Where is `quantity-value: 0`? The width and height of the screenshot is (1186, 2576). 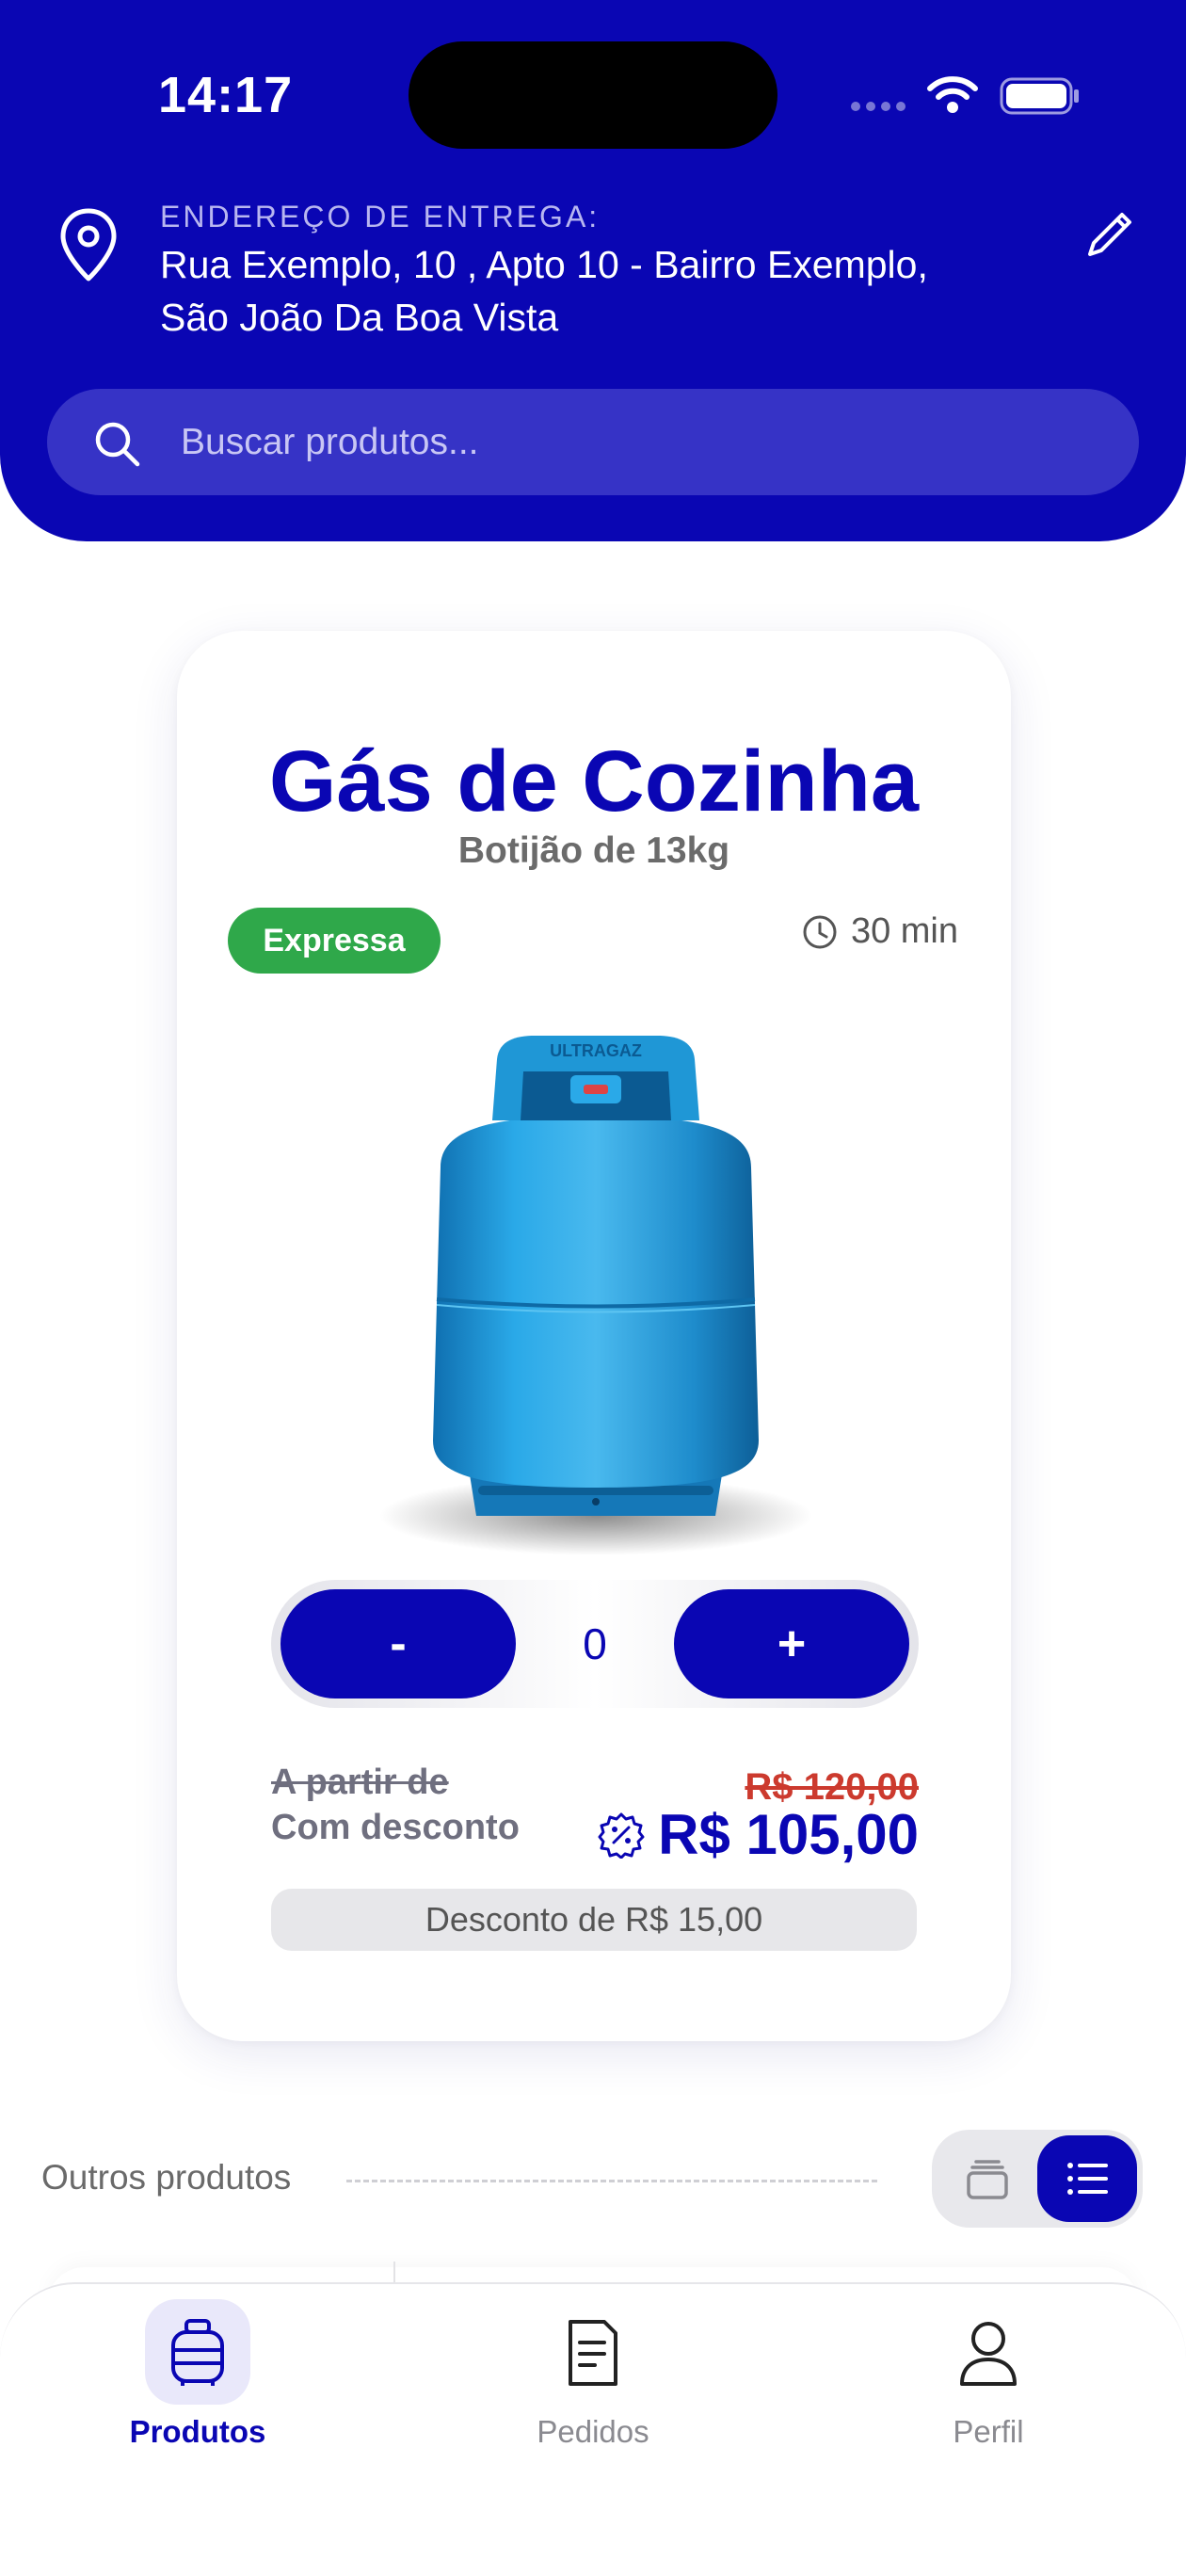
quantity-value: 0 is located at coordinates (595, 1643).